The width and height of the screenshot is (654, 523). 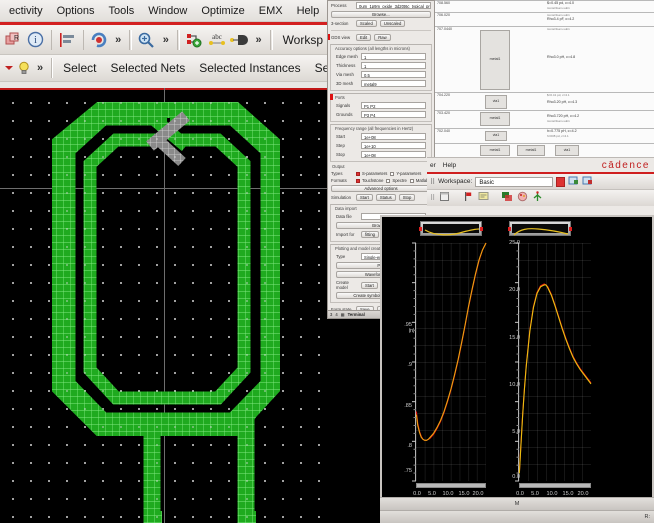 I want to click on flag-icon, so click(x=468, y=198).